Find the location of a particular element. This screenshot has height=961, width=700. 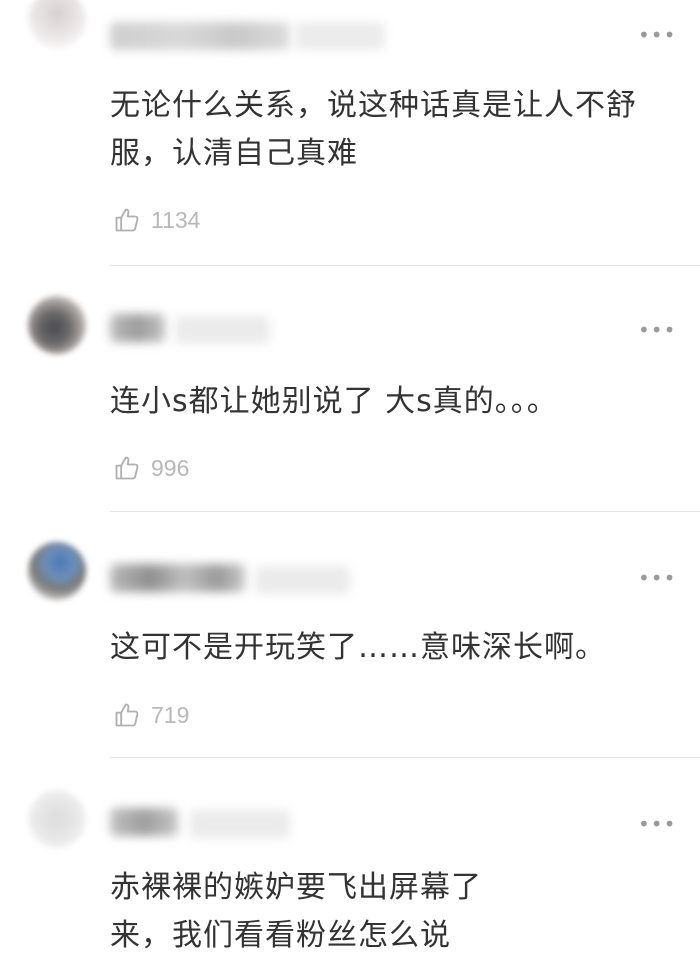

like-button: 996 is located at coordinates (151, 468).